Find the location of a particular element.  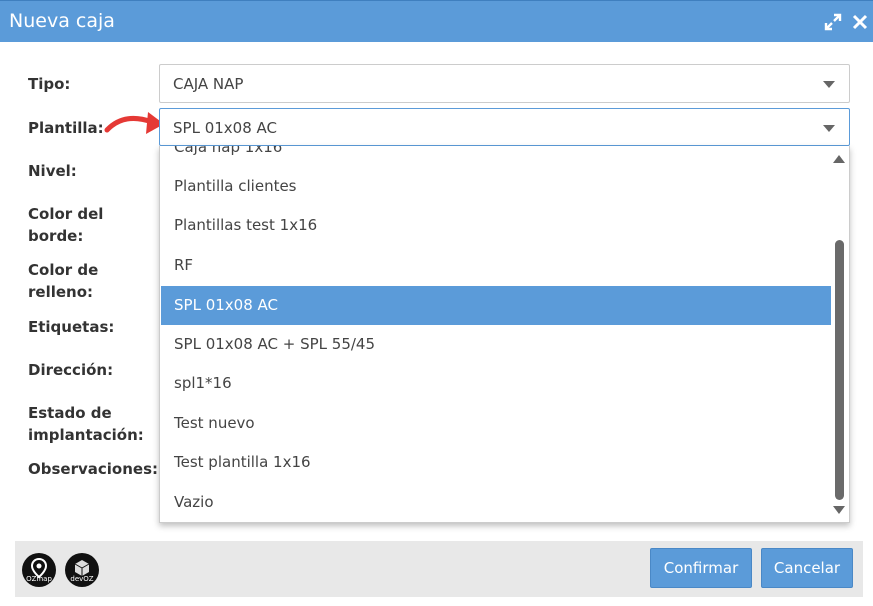

tipo-select-value: CAJA NAP is located at coordinates (208, 84).